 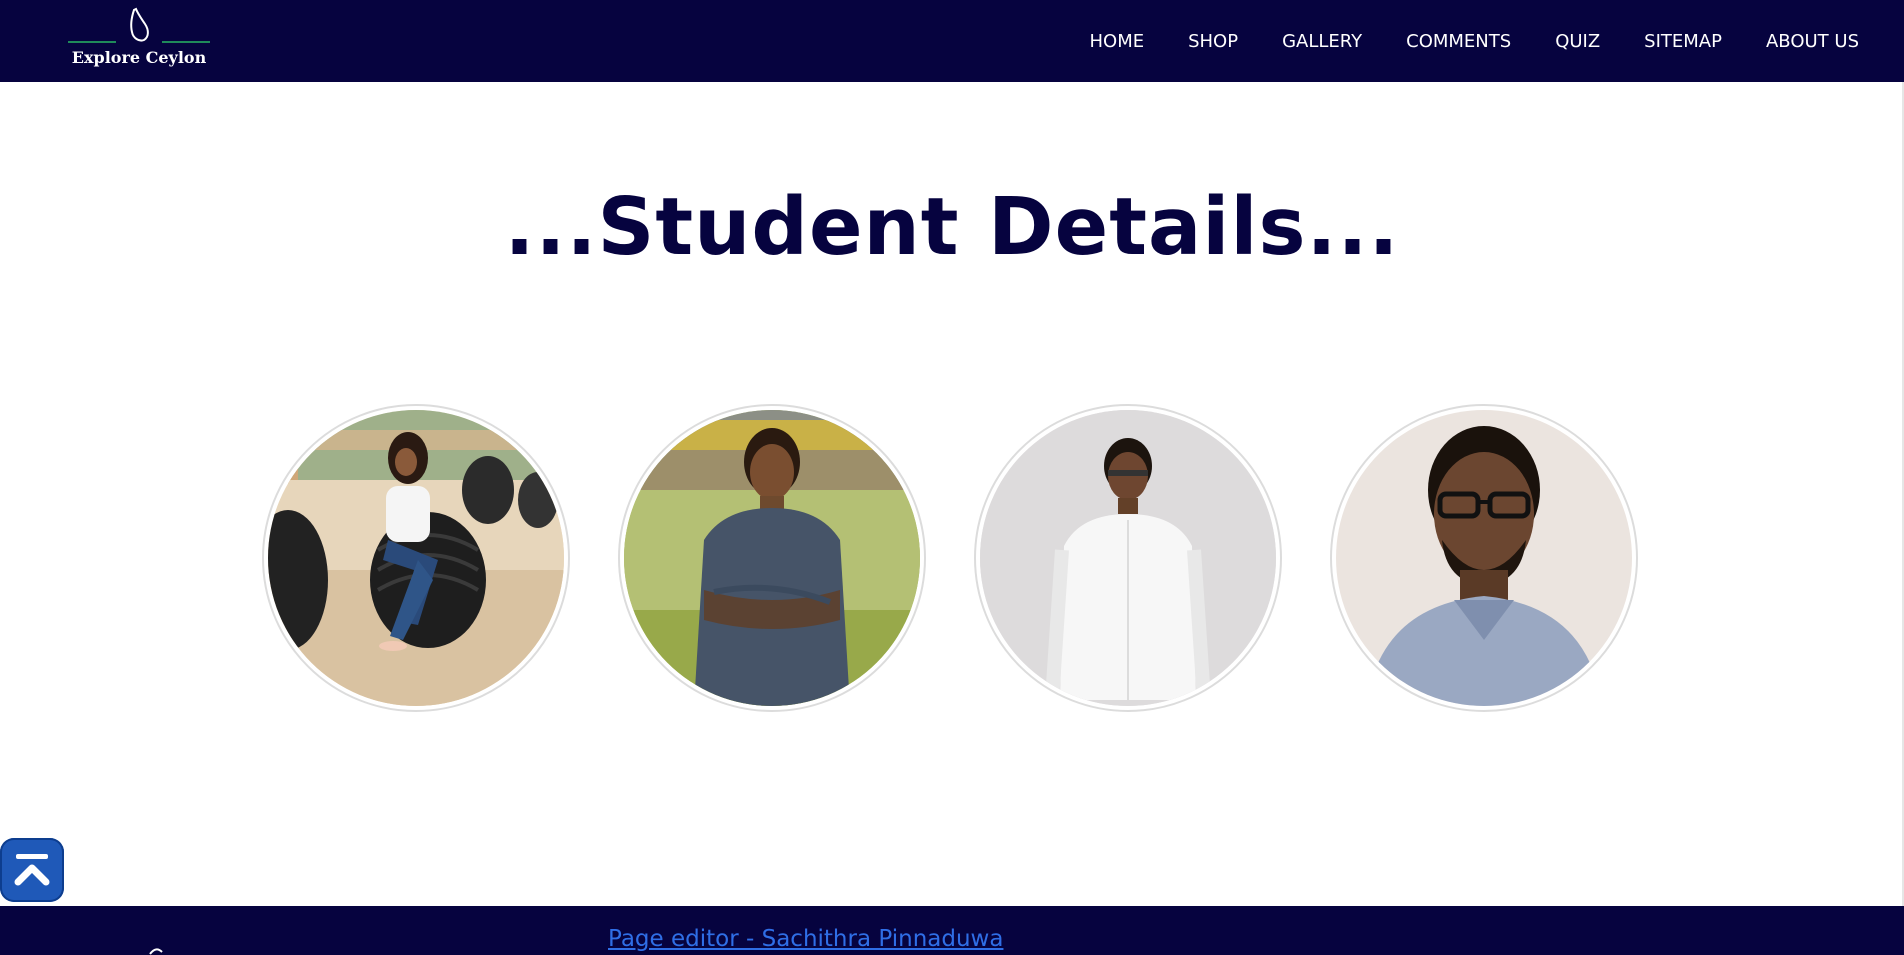 I want to click on student-photo-3-image, so click(x=1128, y=558).